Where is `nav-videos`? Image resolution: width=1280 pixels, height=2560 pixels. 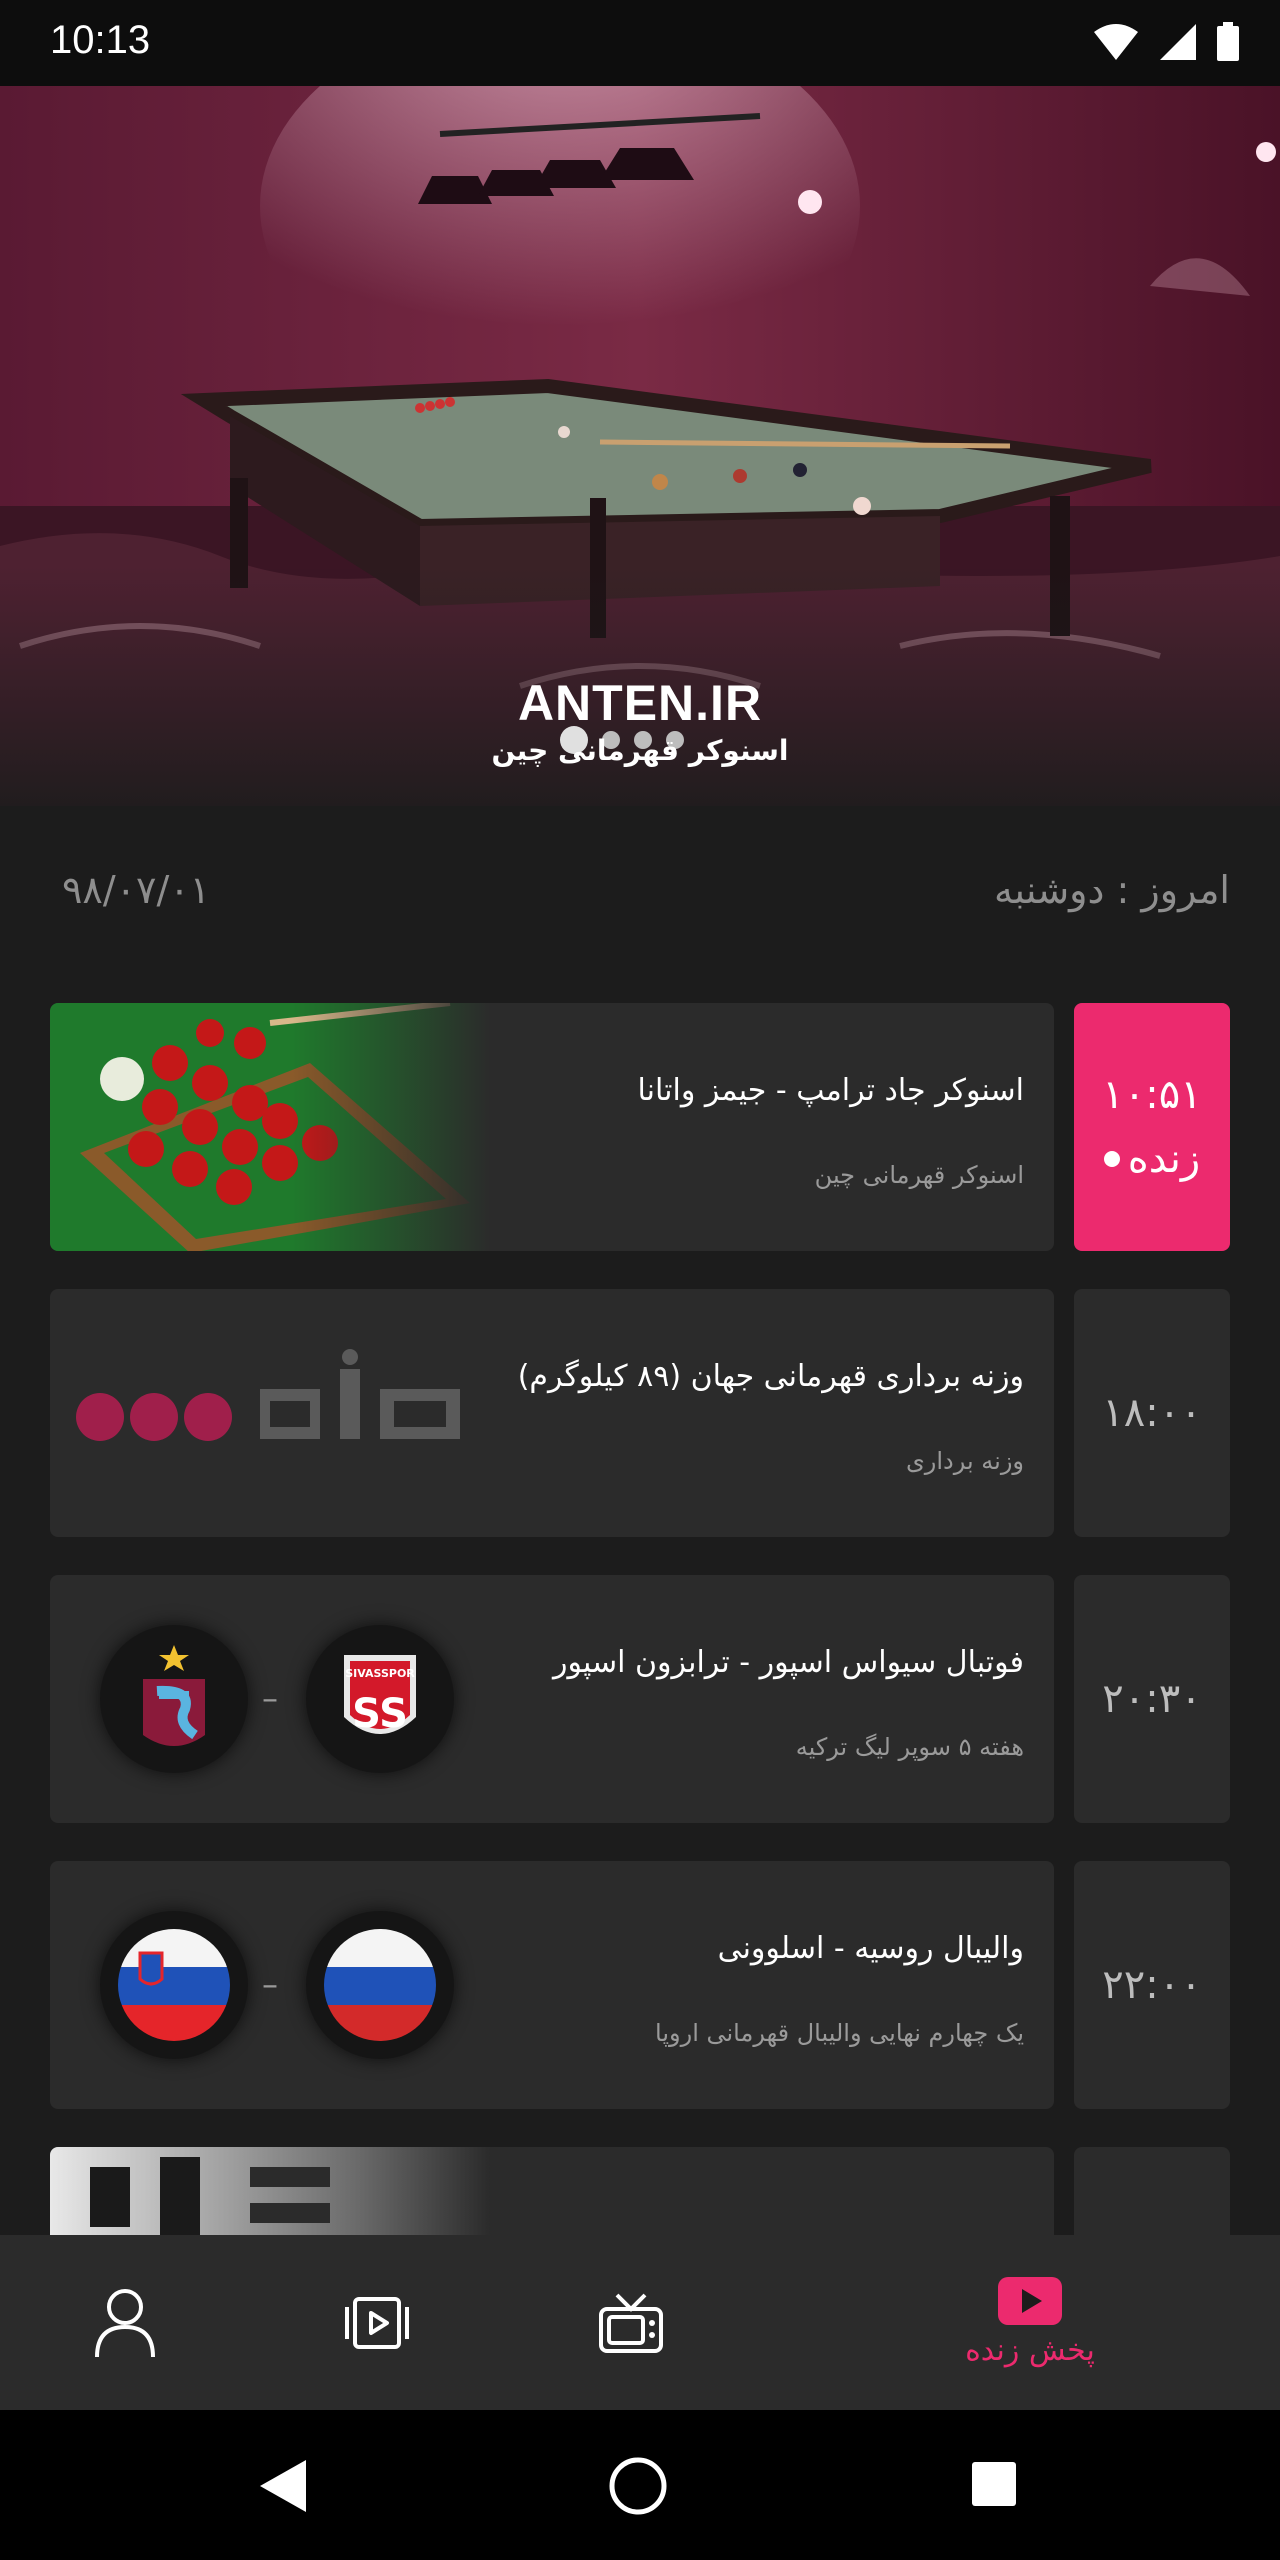 nav-videos is located at coordinates (377, 2322).